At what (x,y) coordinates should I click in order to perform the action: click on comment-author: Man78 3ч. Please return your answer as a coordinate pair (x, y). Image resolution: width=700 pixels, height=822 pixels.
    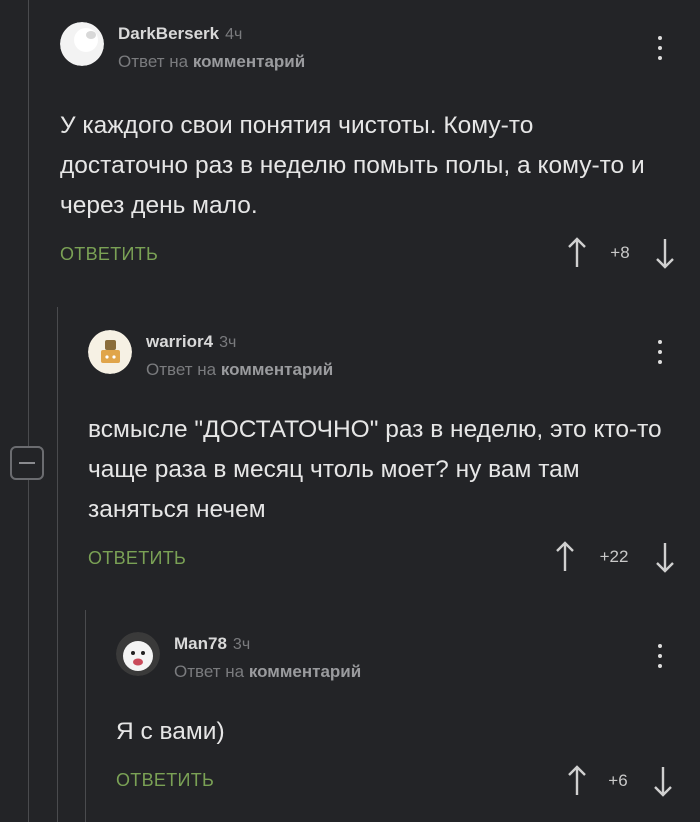
    Looking at the image, I should click on (212, 644).